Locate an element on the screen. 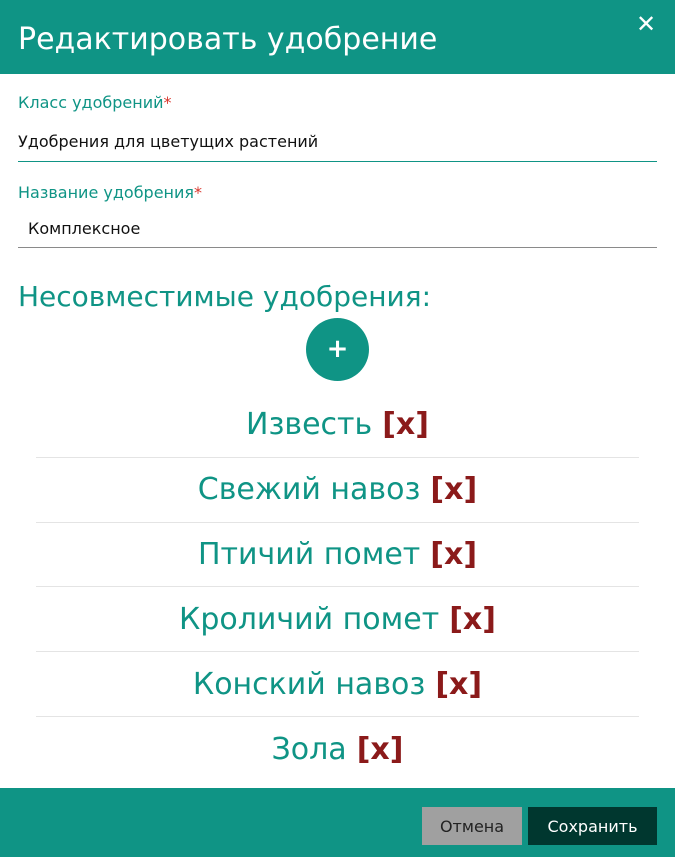 The image size is (675, 857). class-field-label-text: Класс удобрений is located at coordinates (91, 102).